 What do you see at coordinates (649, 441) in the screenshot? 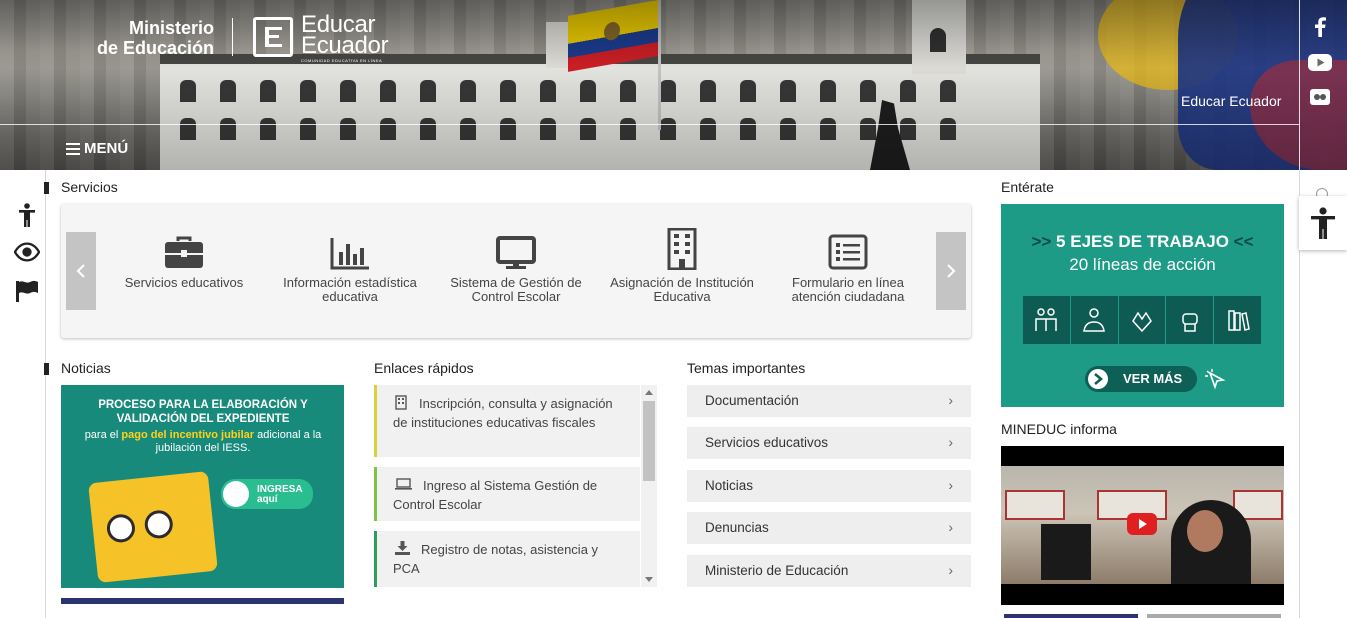
I see `scrollbar-thumb` at bounding box center [649, 441].